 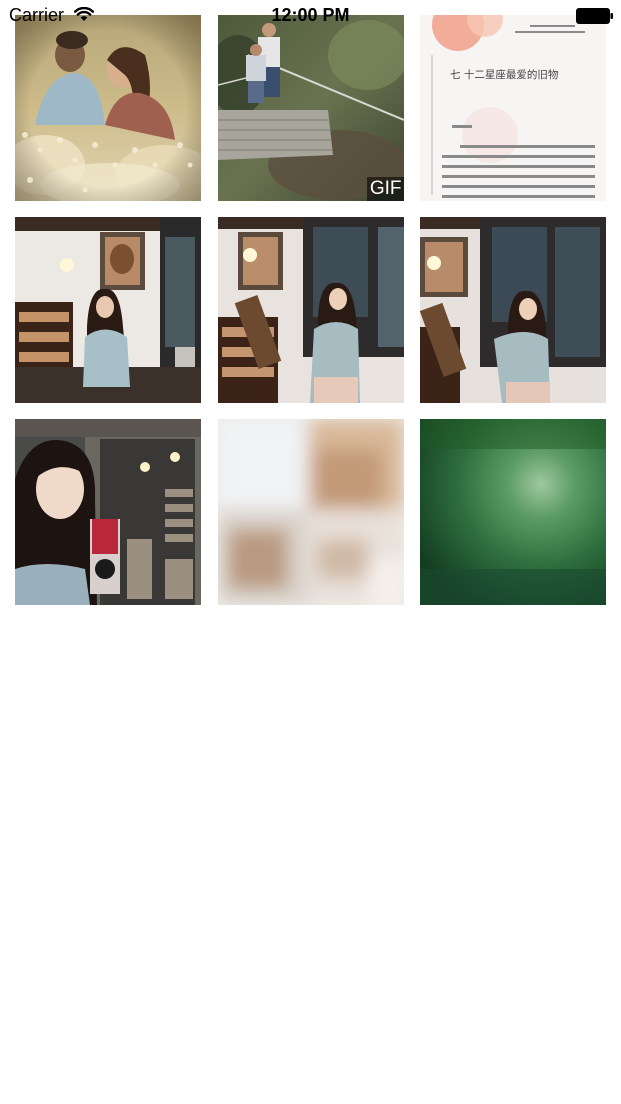 I want to click on photo-thumbnail-3: 七 十二星座最爱的旧物, so click(x=513, y=108).